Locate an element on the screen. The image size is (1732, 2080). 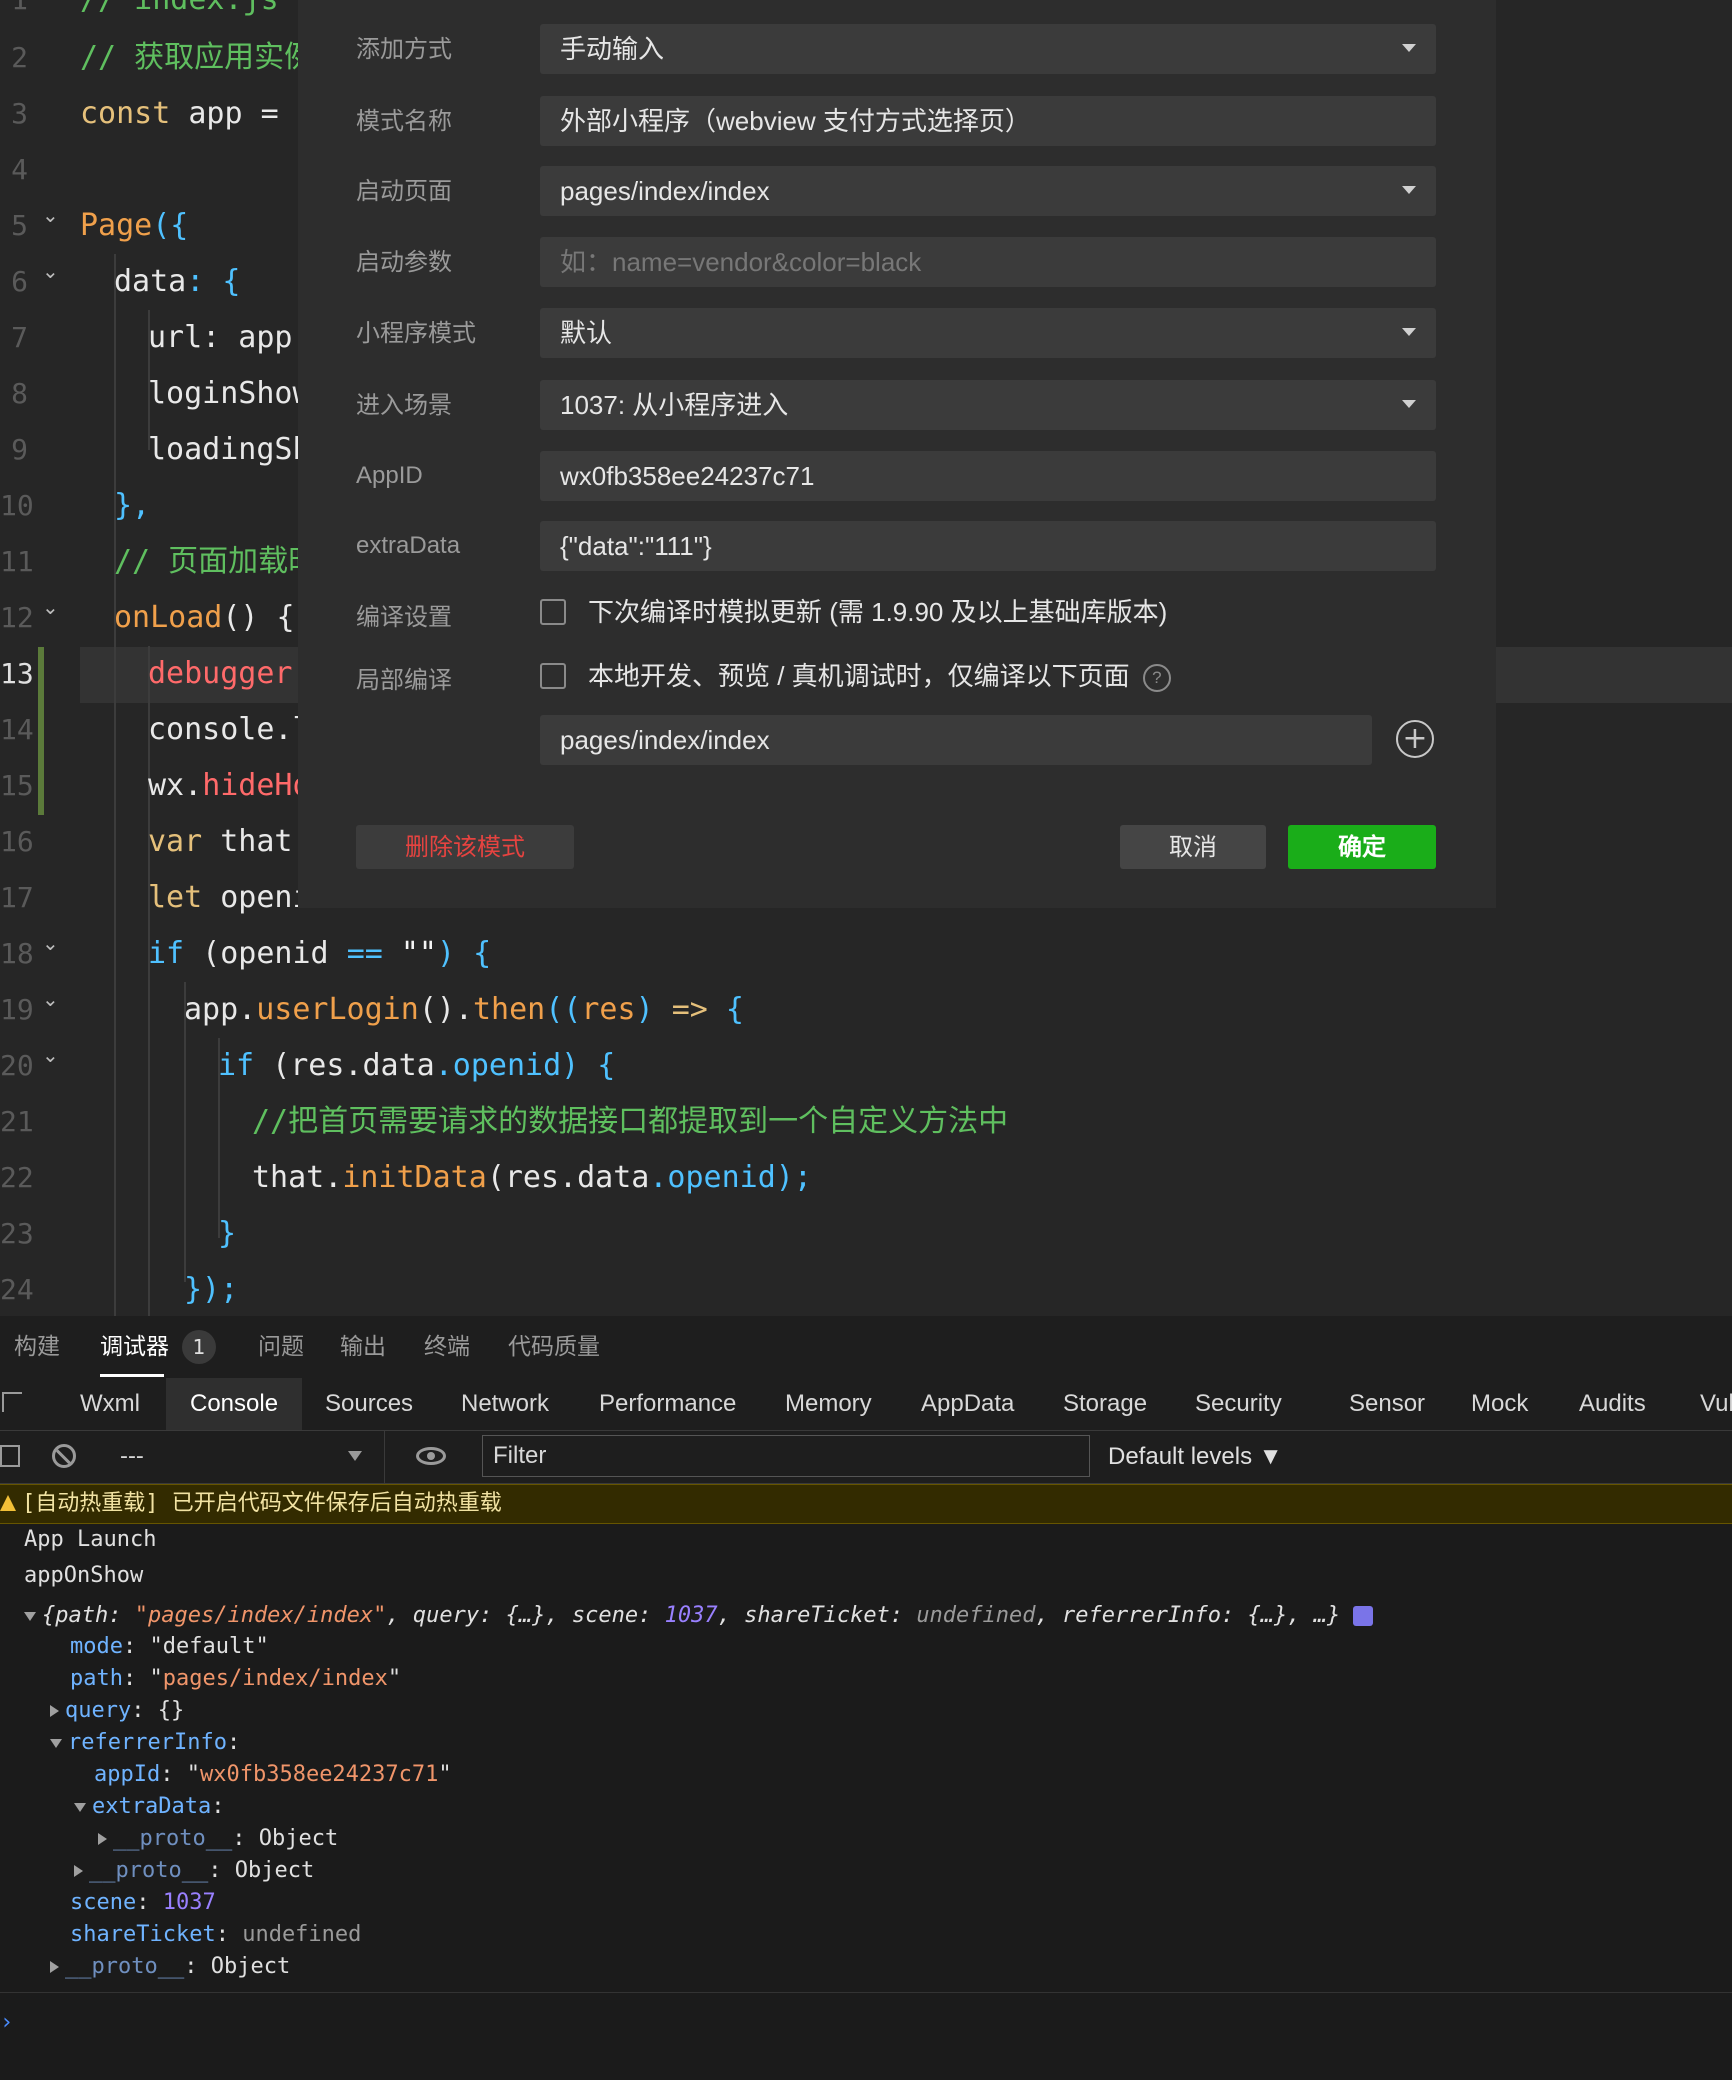
sidebar-toggle-icon is located at coordinates (10, 1456).